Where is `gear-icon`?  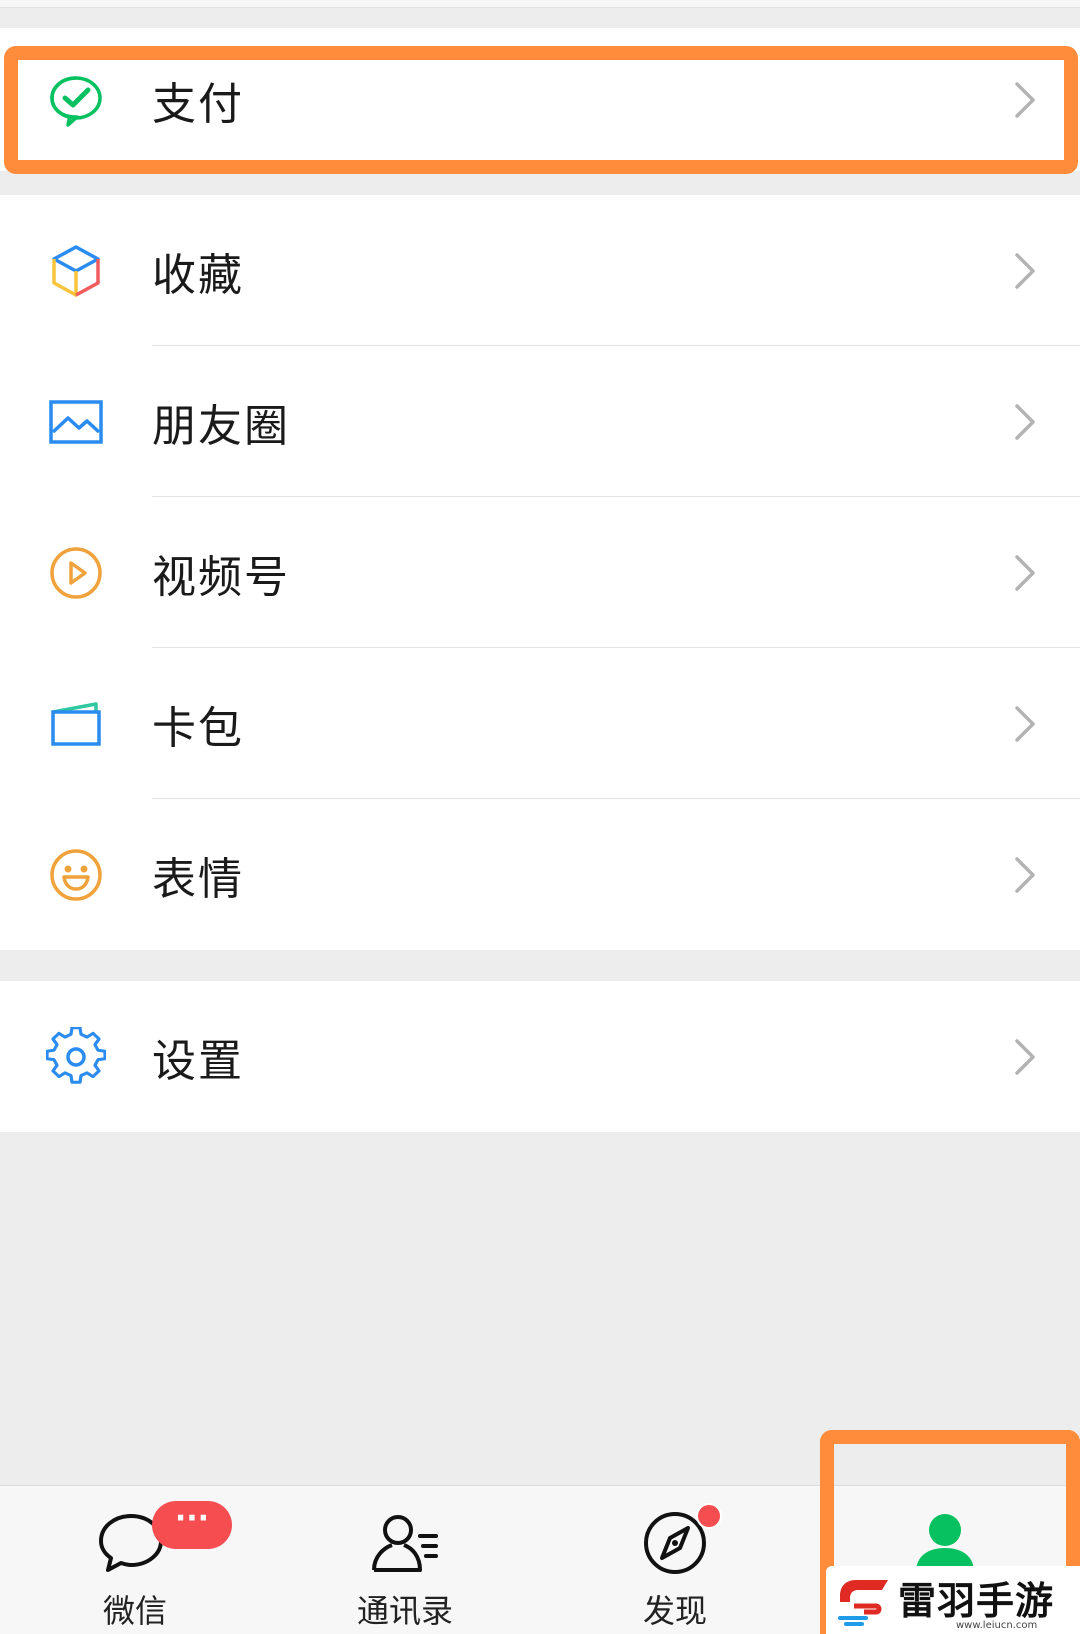 gear-icon is located at coordinates (76, 1056).